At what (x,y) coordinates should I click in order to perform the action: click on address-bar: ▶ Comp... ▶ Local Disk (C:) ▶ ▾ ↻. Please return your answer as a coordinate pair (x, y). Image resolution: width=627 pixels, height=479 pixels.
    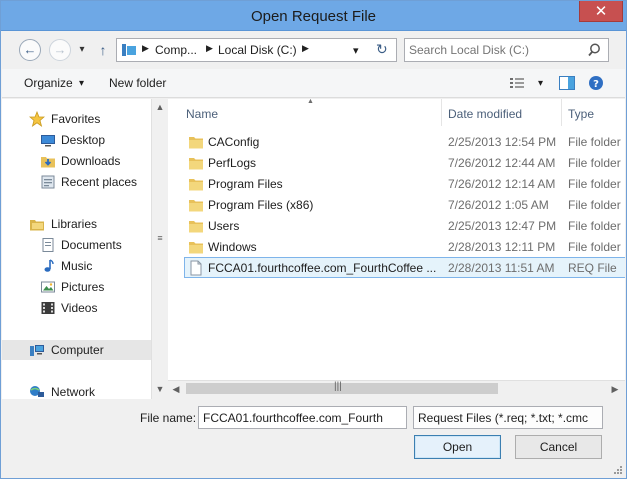
    Looking at the image, I should click on (256, 50).